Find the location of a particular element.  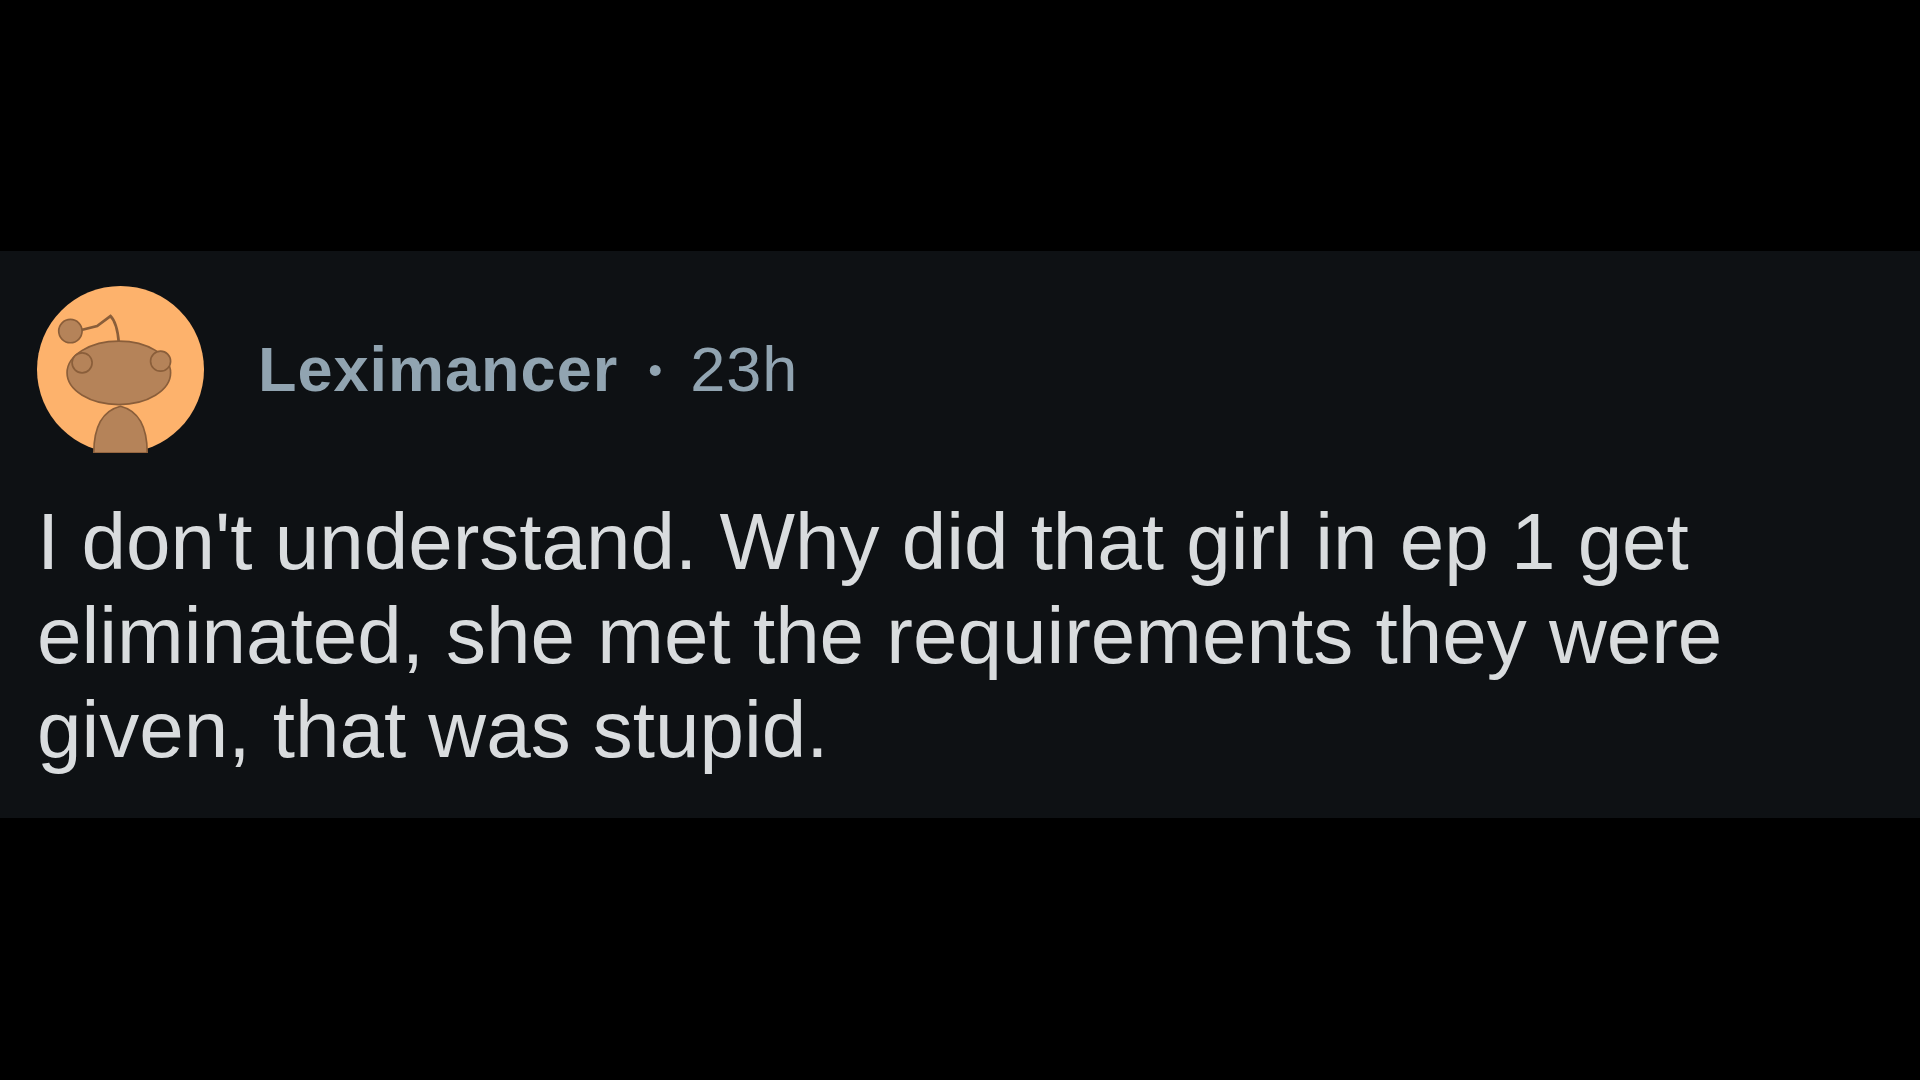

avatar-icon is located at coordinates (120, 369).